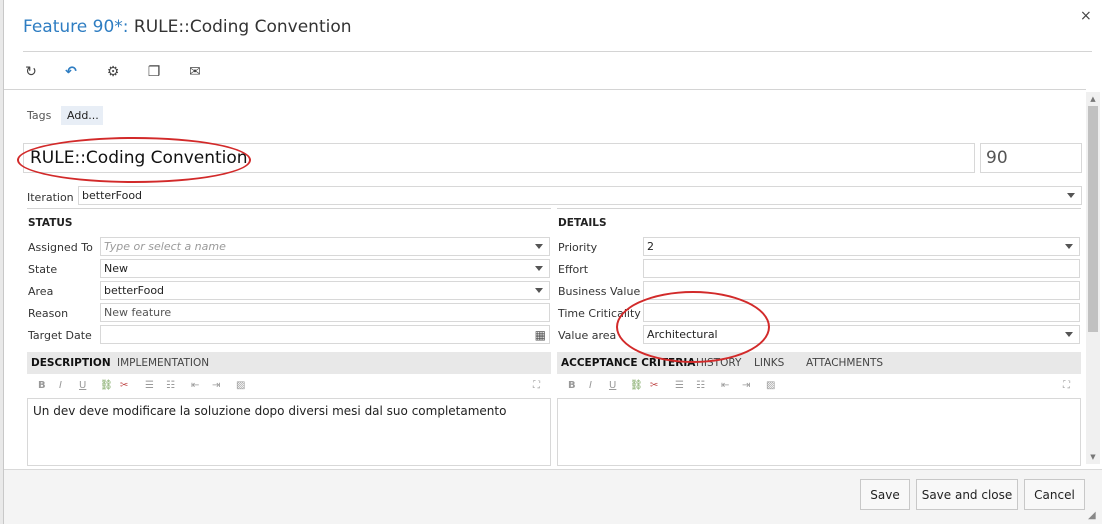  What do you see at coordinates (1093, 99) in the screenshot?
I see `scroll-up-icon: ▲` at bounding box center [1093, 99].